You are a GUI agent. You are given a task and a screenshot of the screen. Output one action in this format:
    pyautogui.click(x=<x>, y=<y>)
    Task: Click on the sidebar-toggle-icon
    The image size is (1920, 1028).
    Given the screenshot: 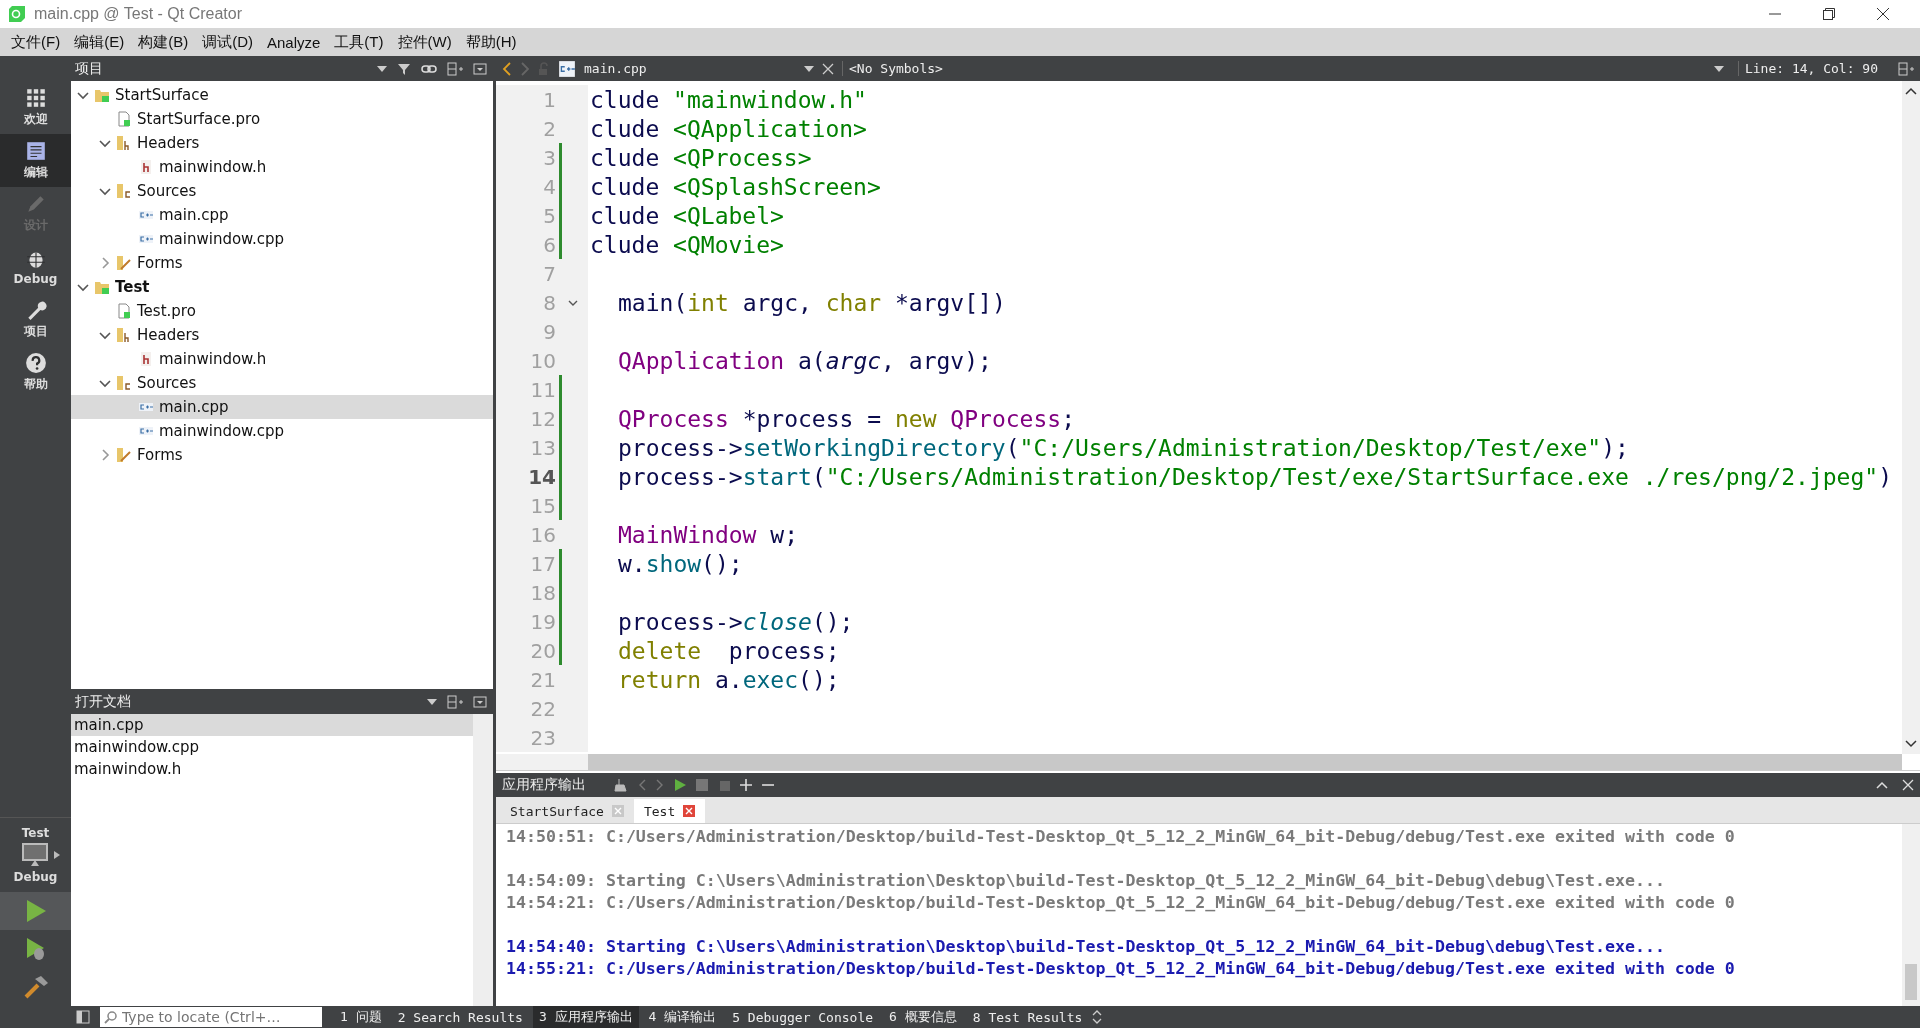 What is the action you would take?
    pyautogui.click(x=83, y=1017)
    